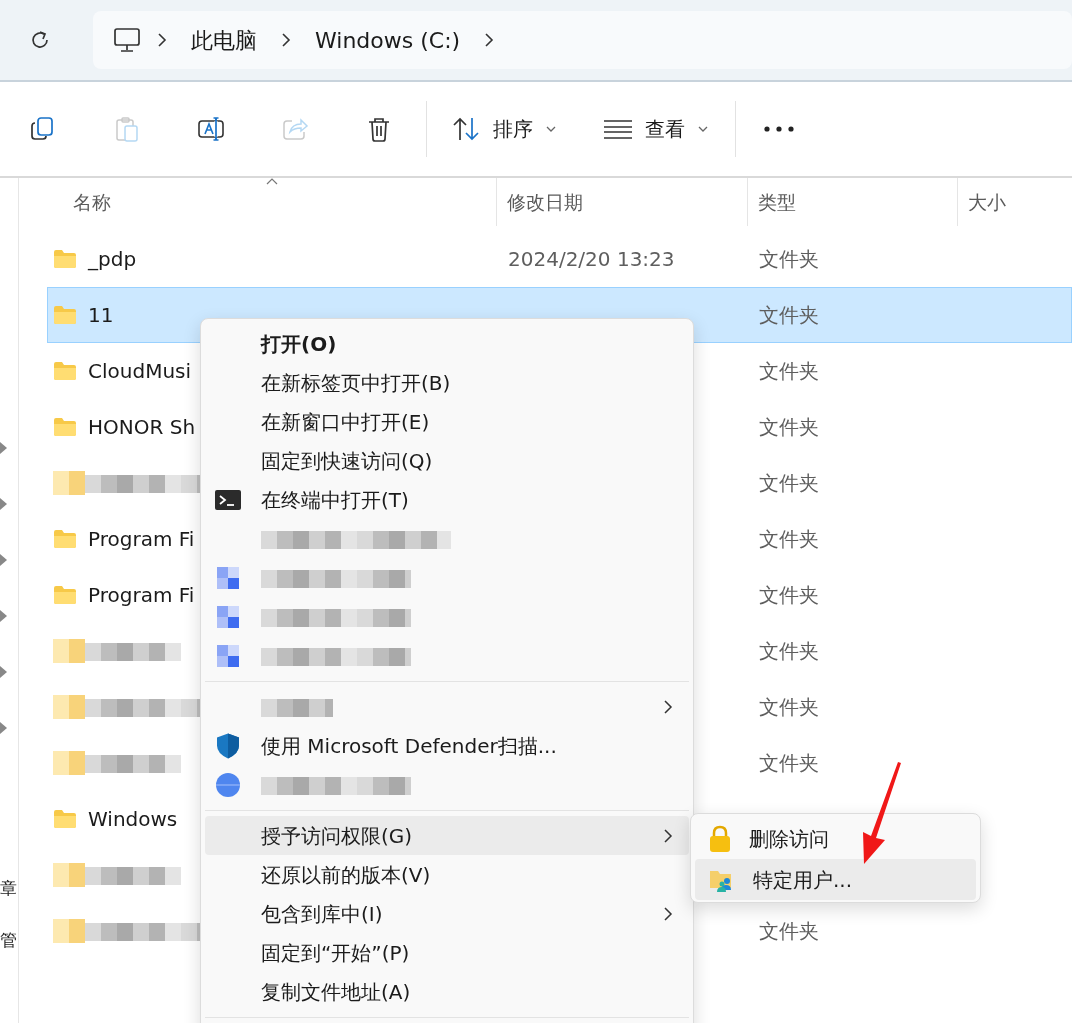 The height and width of the screenshot is (1023, 1072). What do you see at coordinates (142, 427) in the screenshot?
I see `file-name: HONOR Sh` at bounding box center [142, 427].